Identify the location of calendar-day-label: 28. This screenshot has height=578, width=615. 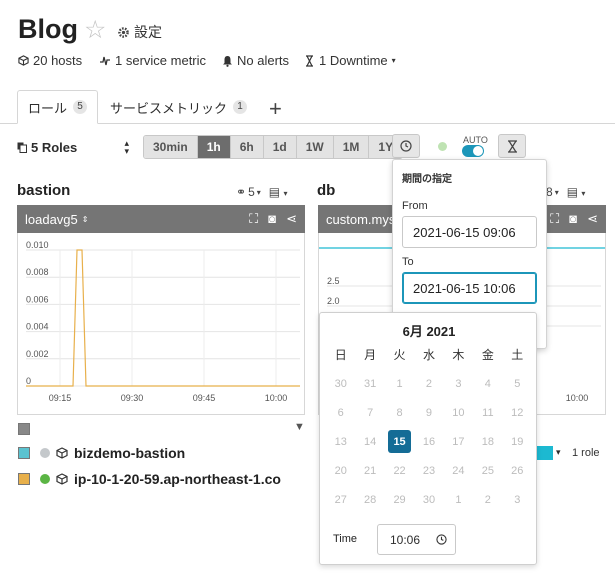
(370, 499).